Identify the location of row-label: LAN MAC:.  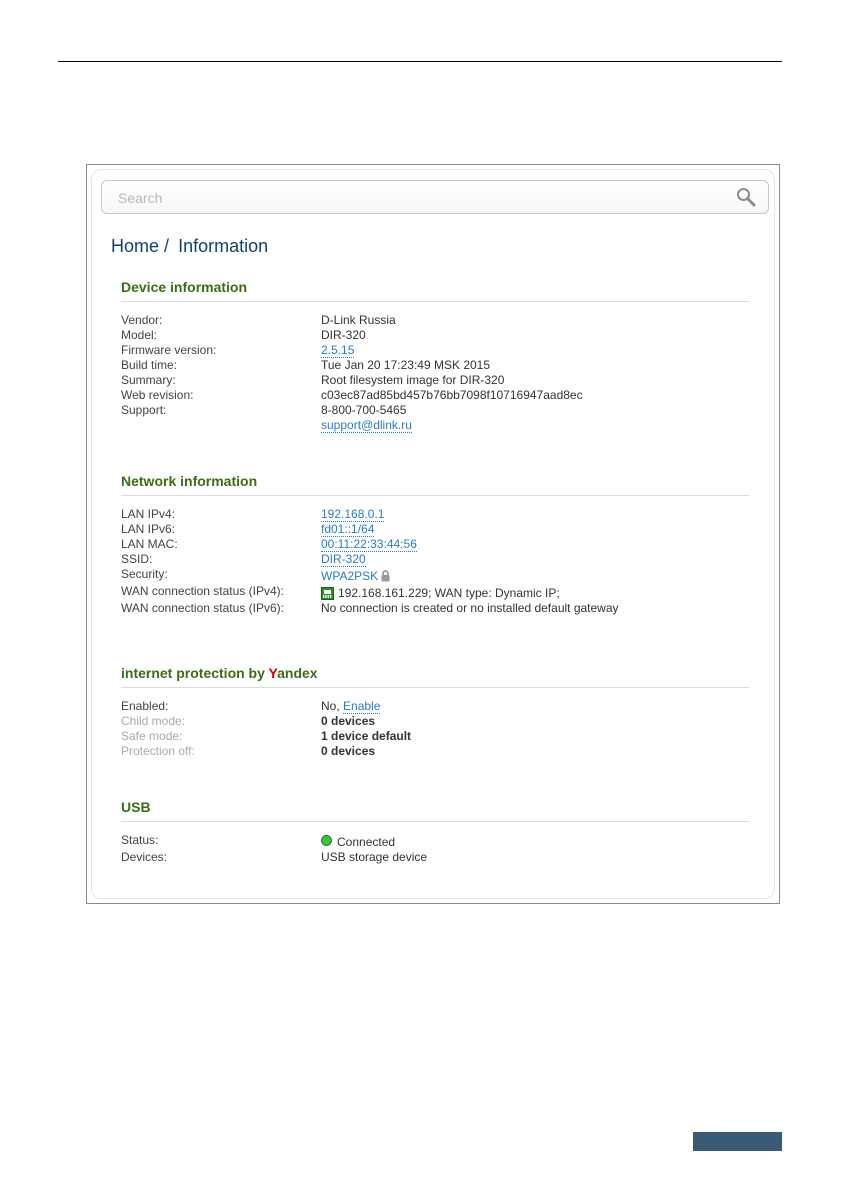
(149, 544).